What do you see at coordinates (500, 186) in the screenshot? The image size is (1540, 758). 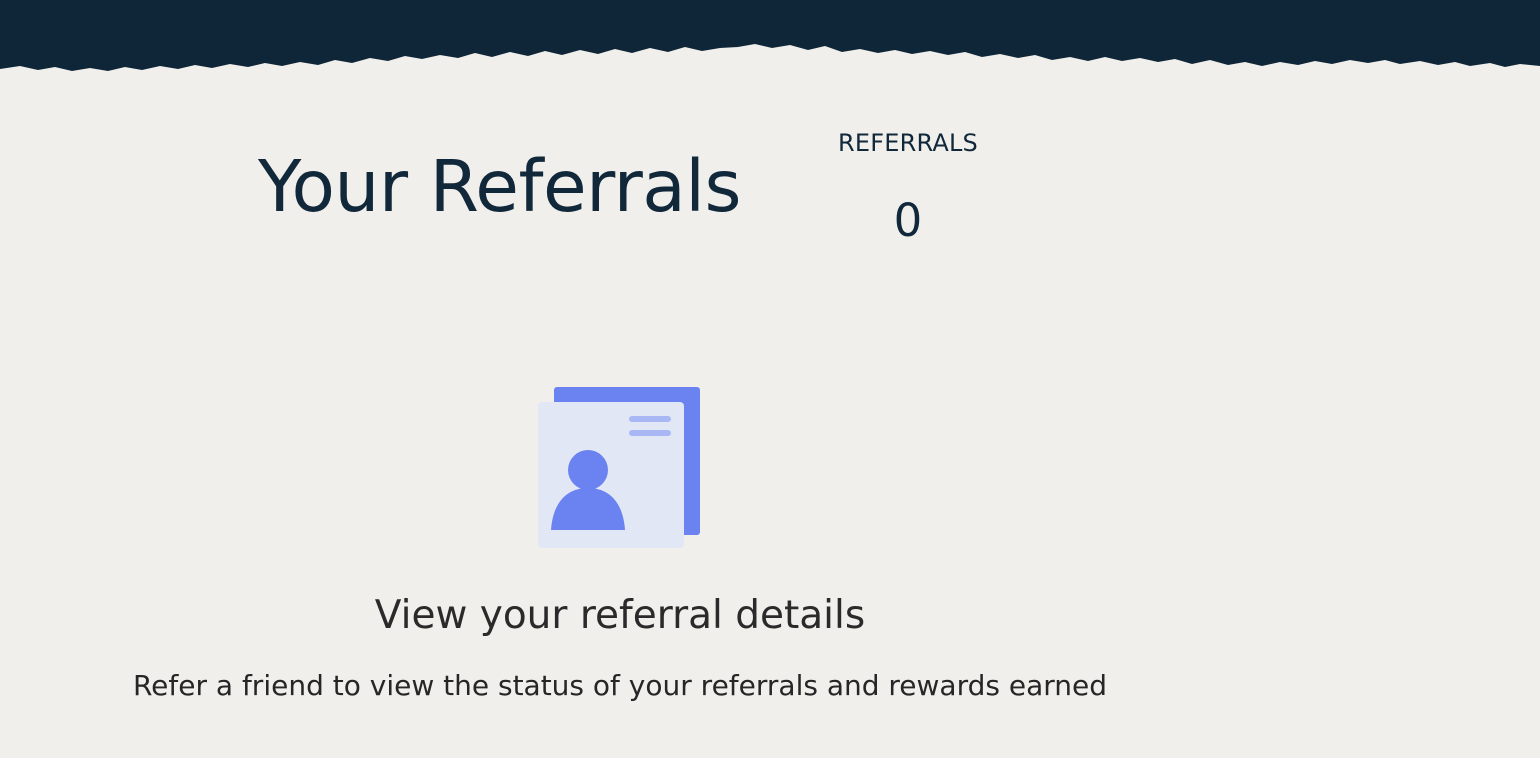 I see `page-title: Your Referrals` at bounding box center [500, 186].